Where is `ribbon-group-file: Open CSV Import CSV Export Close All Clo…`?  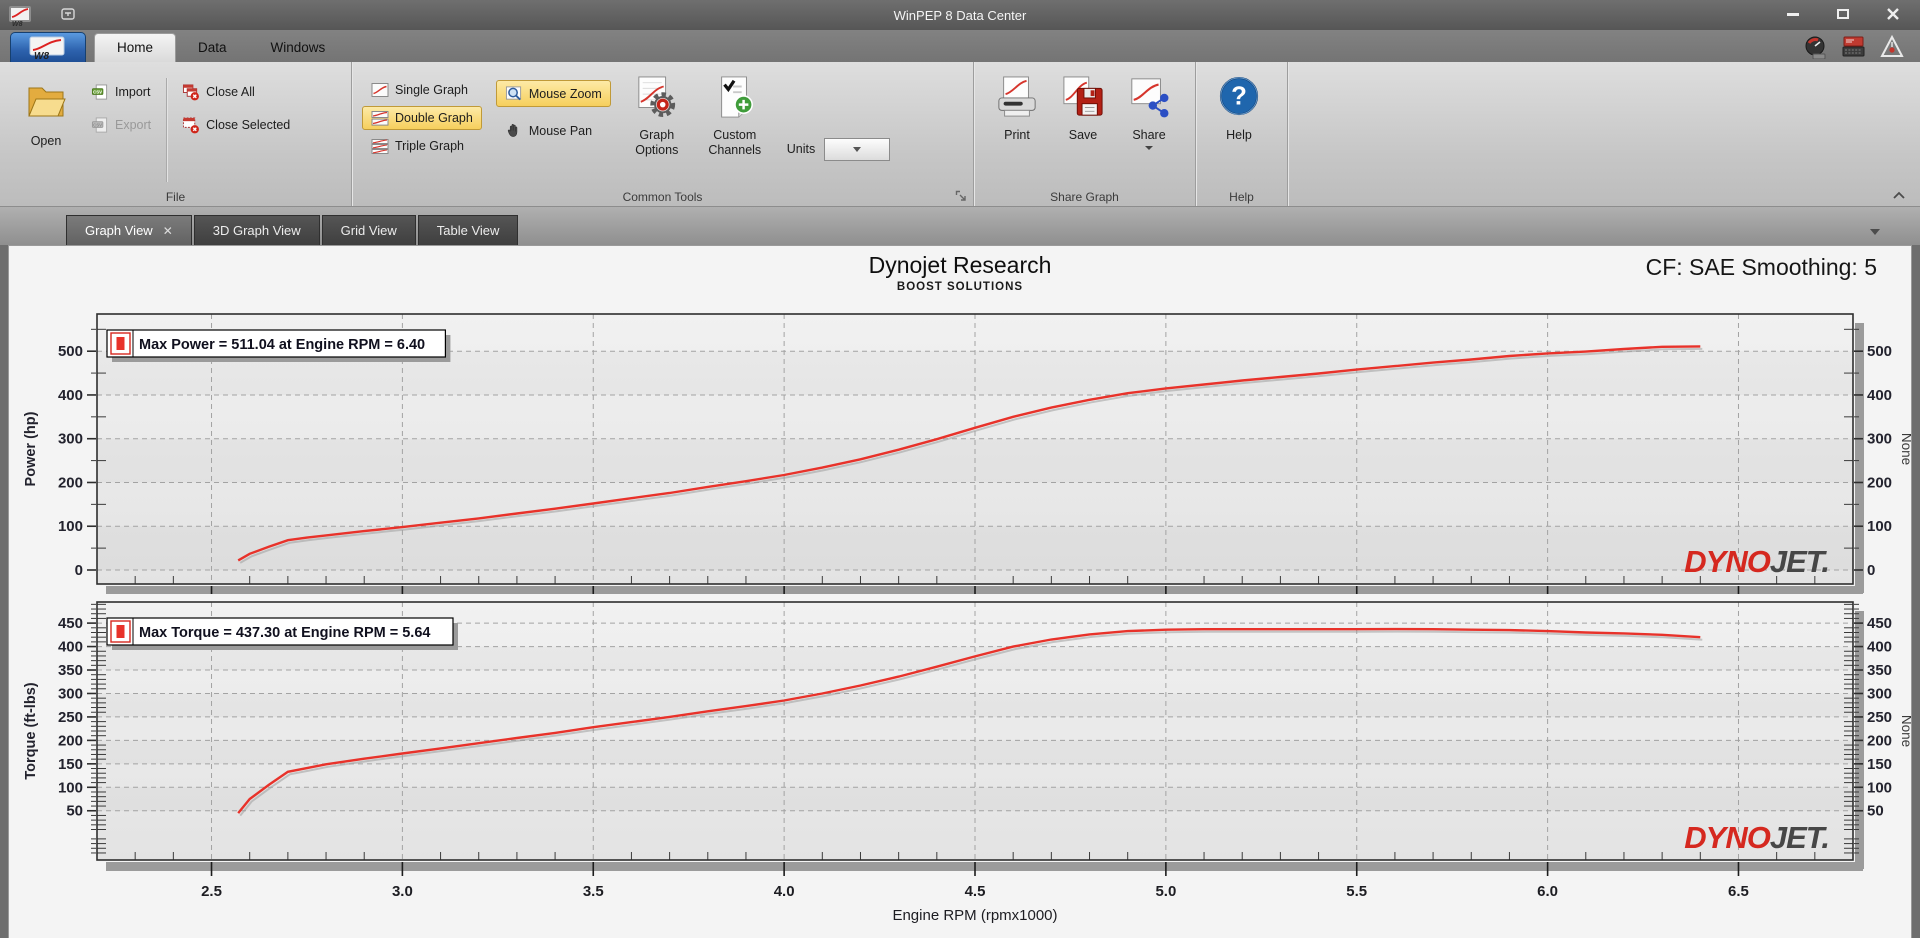
ribbon-group-file: Open CSV Import CSV Export Close All Clo… is located at coordinates (176, 134).